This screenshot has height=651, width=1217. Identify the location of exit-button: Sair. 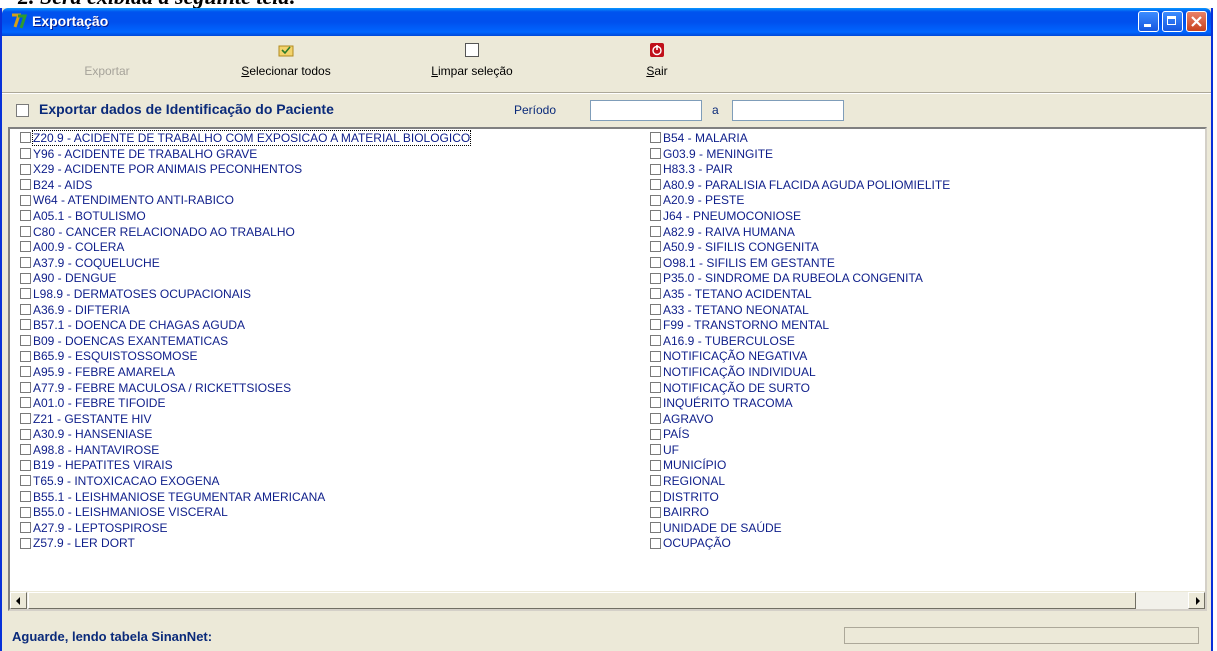
(657, 60).